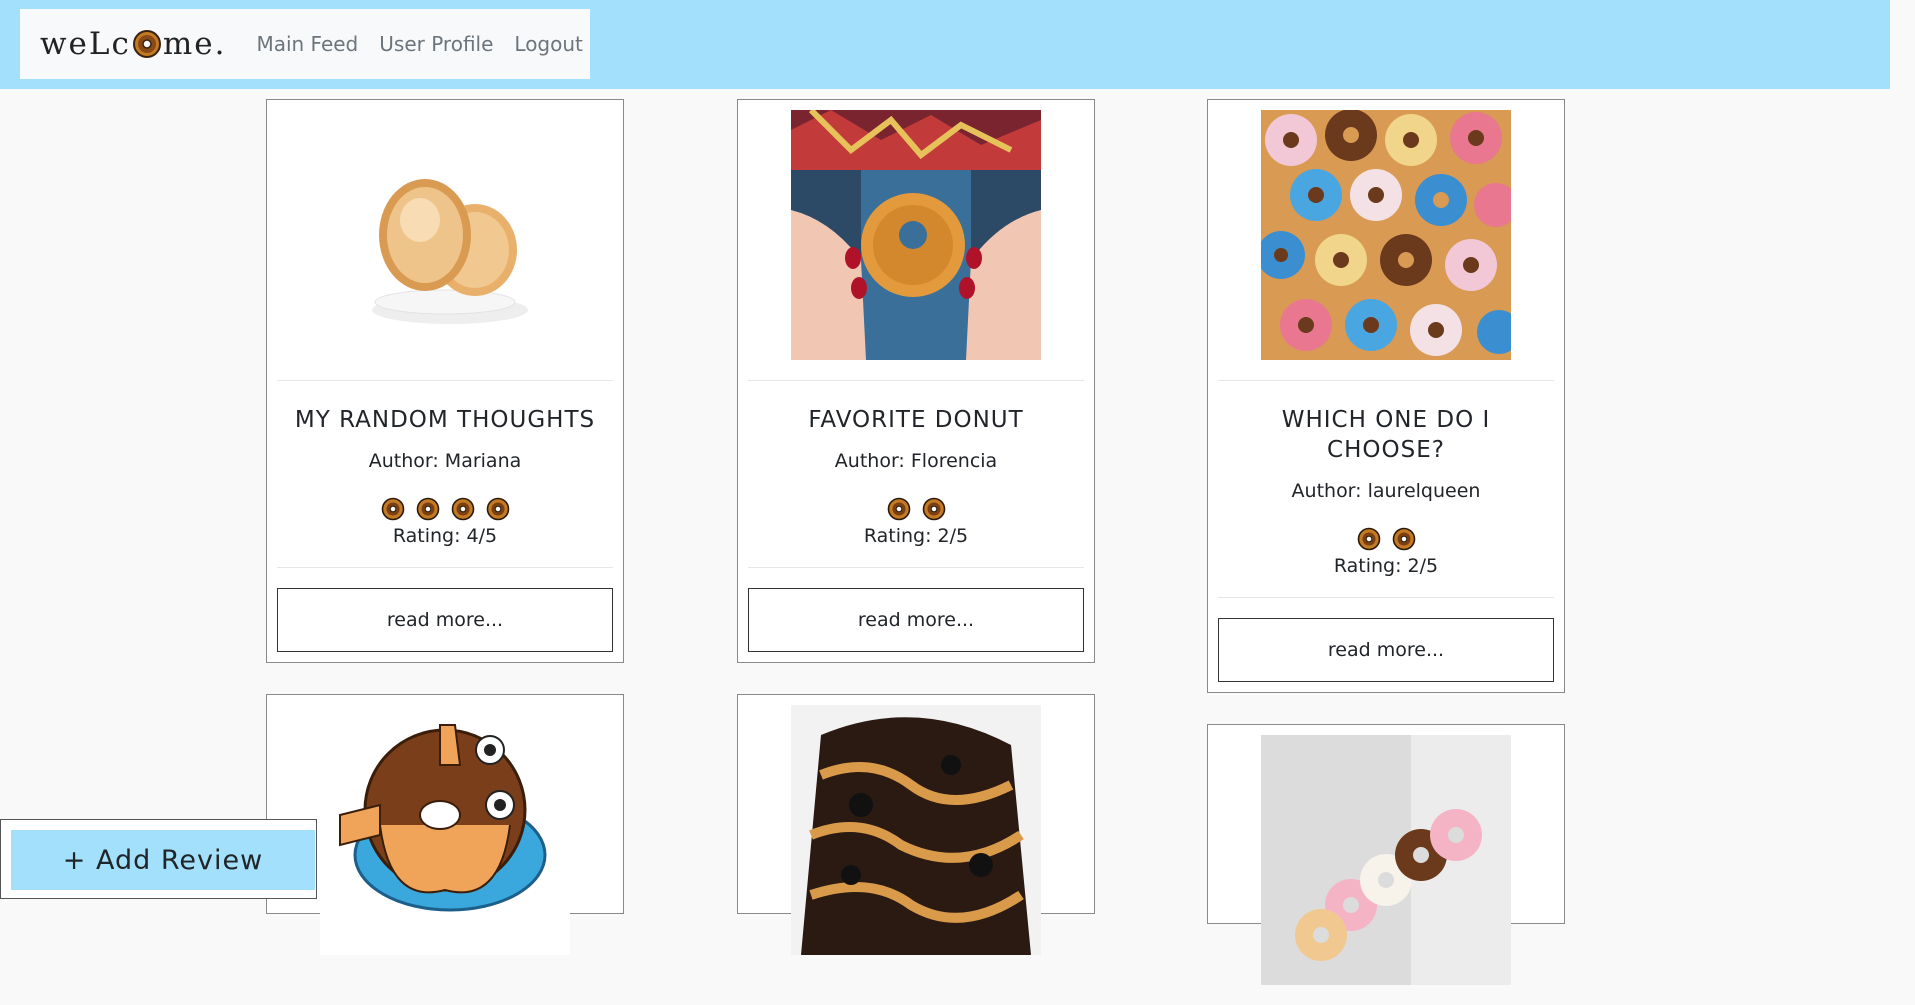 This screenshot has height=1005, width=1915. What do you see at coordinates (194, 44) in the screenshot?
I see `brand-text-end: me.` at bounding box center [194, 44].